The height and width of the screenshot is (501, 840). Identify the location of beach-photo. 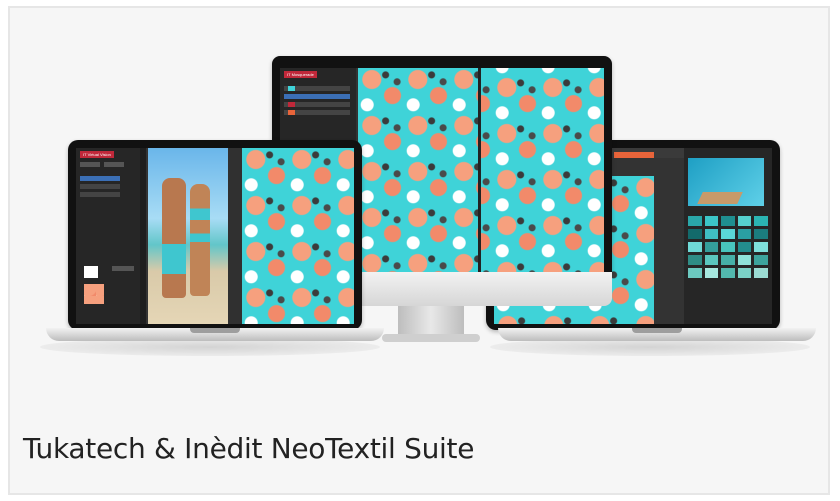
(188, 236).